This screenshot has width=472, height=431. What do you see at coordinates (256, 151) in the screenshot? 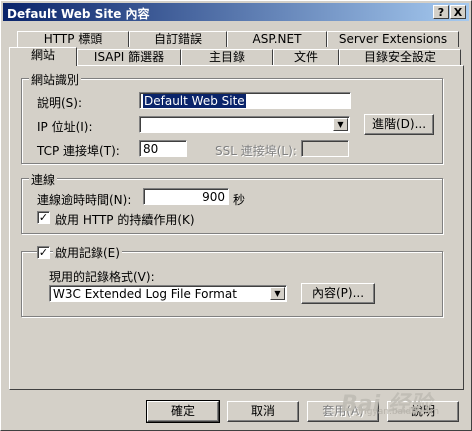
I see `ssl-port-label: SSL 連接埠(L):` at bounding box center [256, 151].